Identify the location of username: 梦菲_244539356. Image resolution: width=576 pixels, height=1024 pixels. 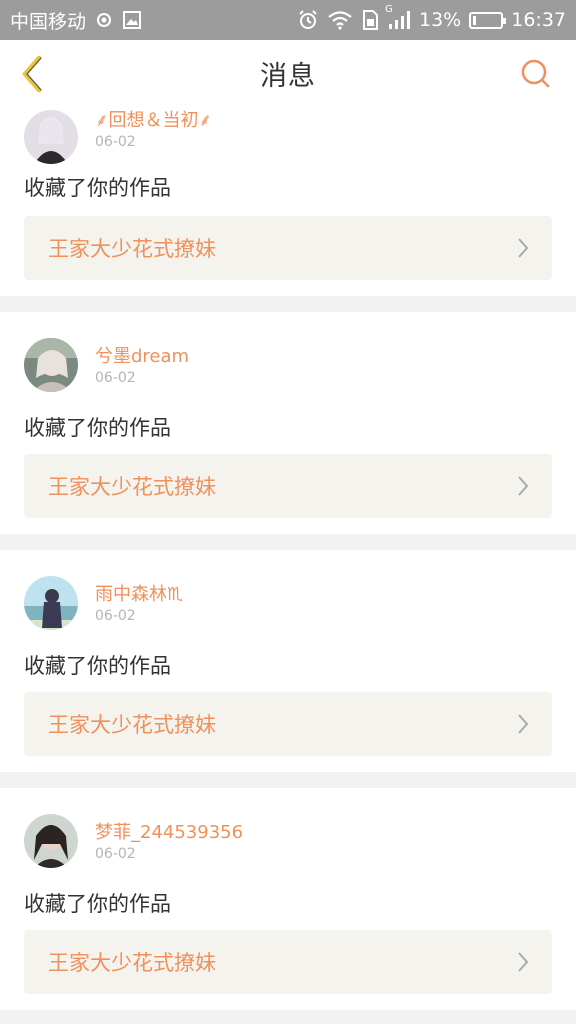
(169, 831).